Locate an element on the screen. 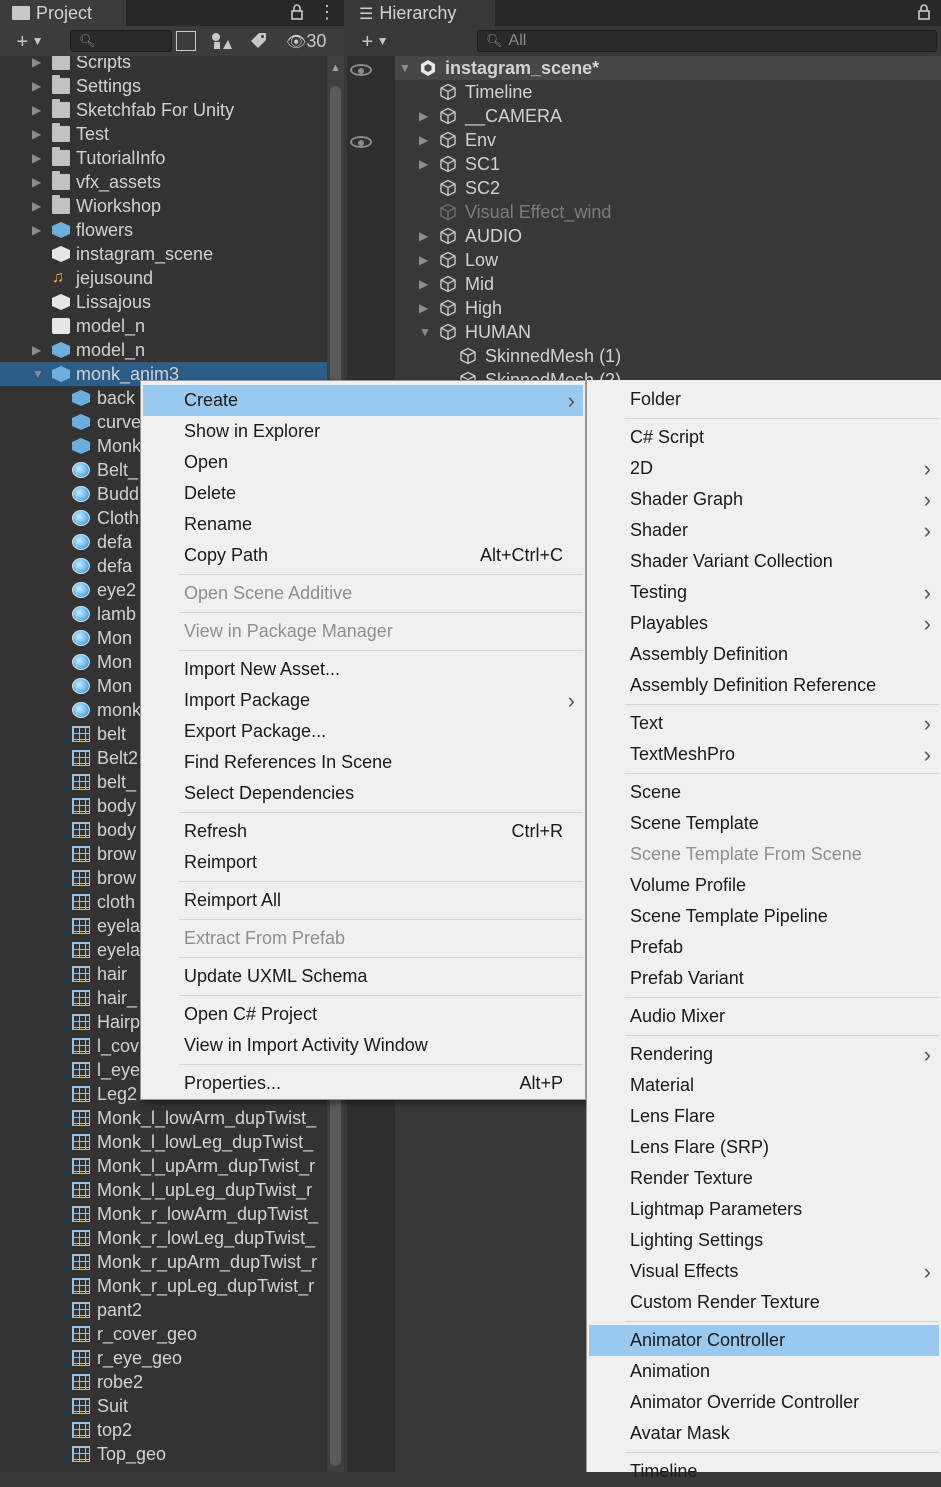  menu-item: Select Dependencies is located at coordinates (363, 793).